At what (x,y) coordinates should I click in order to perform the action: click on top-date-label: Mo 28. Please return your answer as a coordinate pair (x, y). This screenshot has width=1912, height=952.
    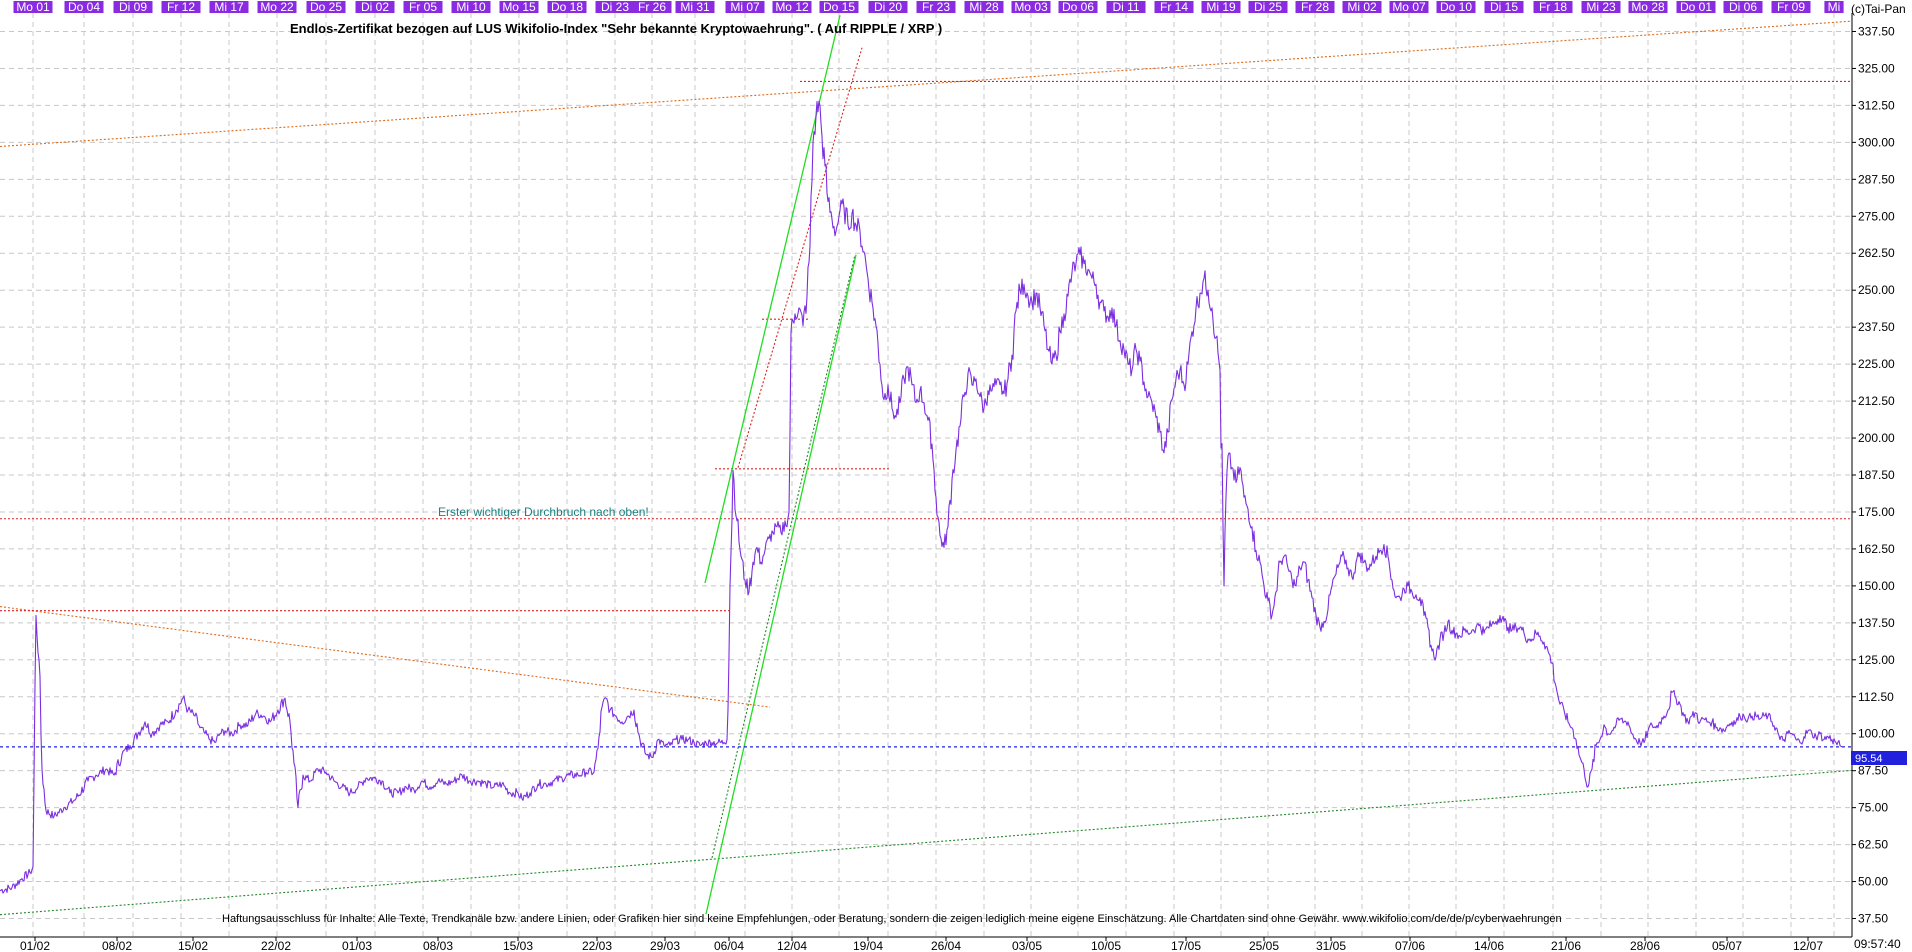
    Looking at the image, I should click on (1648, 7).